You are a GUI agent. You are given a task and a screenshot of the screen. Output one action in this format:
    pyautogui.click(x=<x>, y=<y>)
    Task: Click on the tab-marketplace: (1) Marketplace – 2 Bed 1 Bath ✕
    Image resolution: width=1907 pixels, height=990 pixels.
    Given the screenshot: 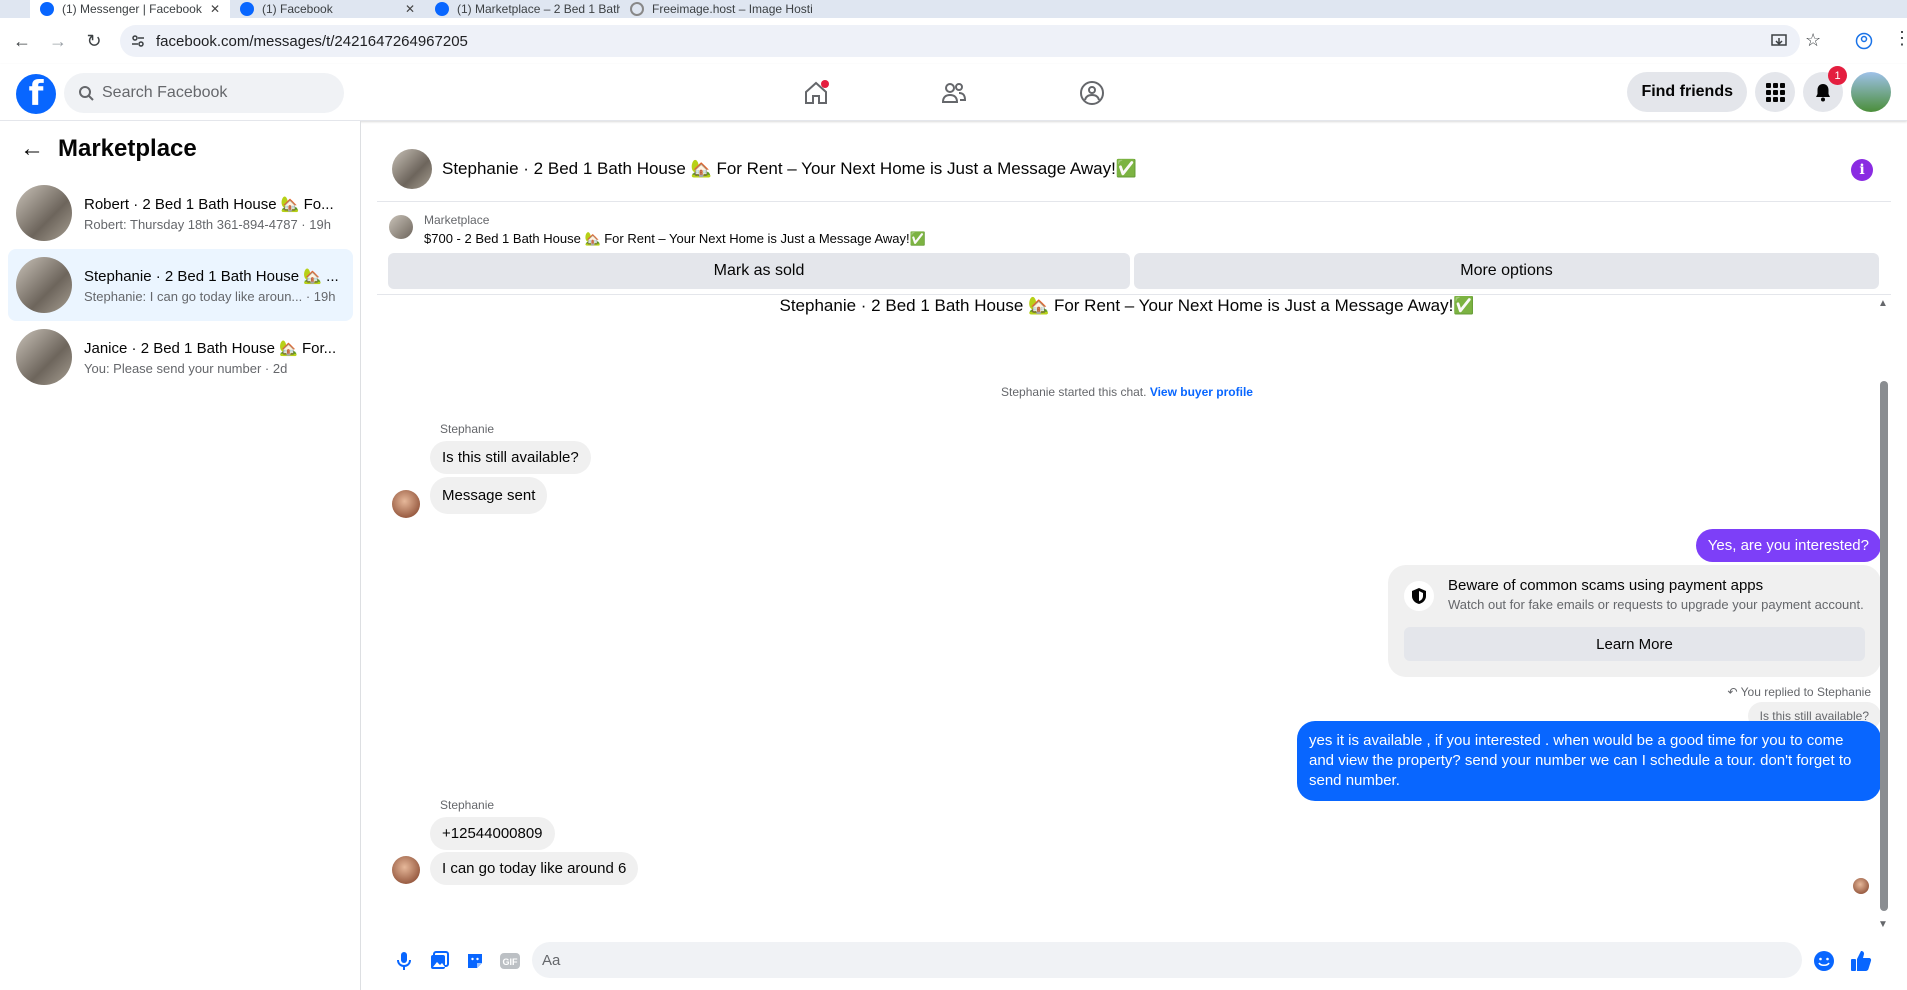 What is the action you would take?
    pyautogui.click(x=522, y=9)
    